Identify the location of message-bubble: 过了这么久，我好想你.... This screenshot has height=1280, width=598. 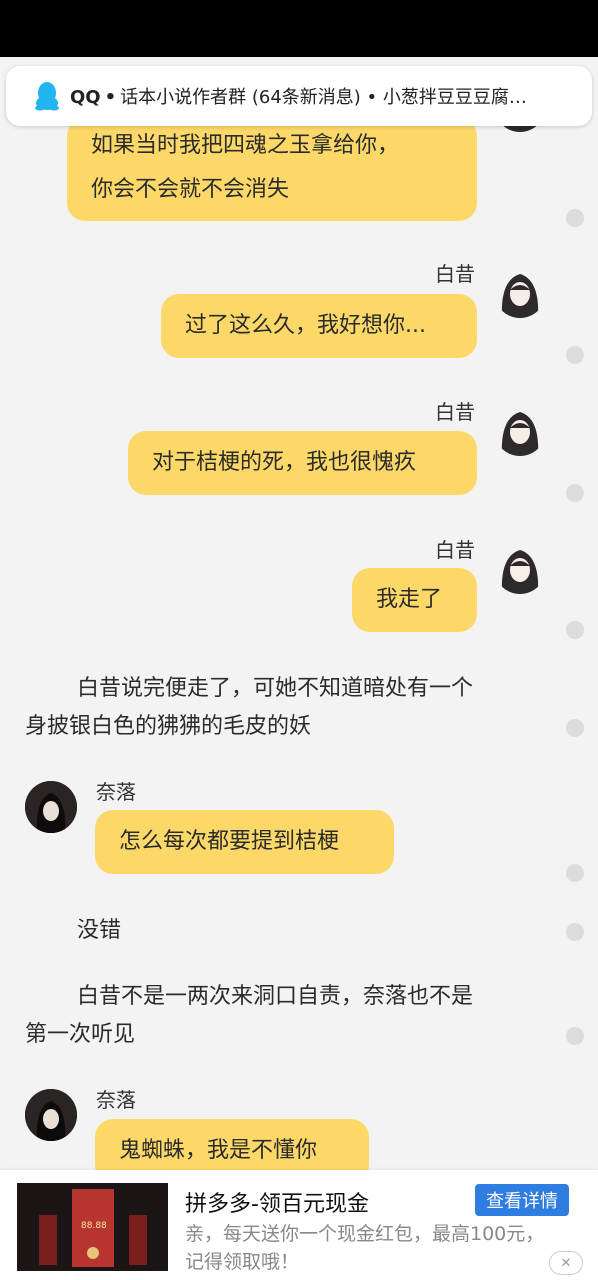
(319, 326).